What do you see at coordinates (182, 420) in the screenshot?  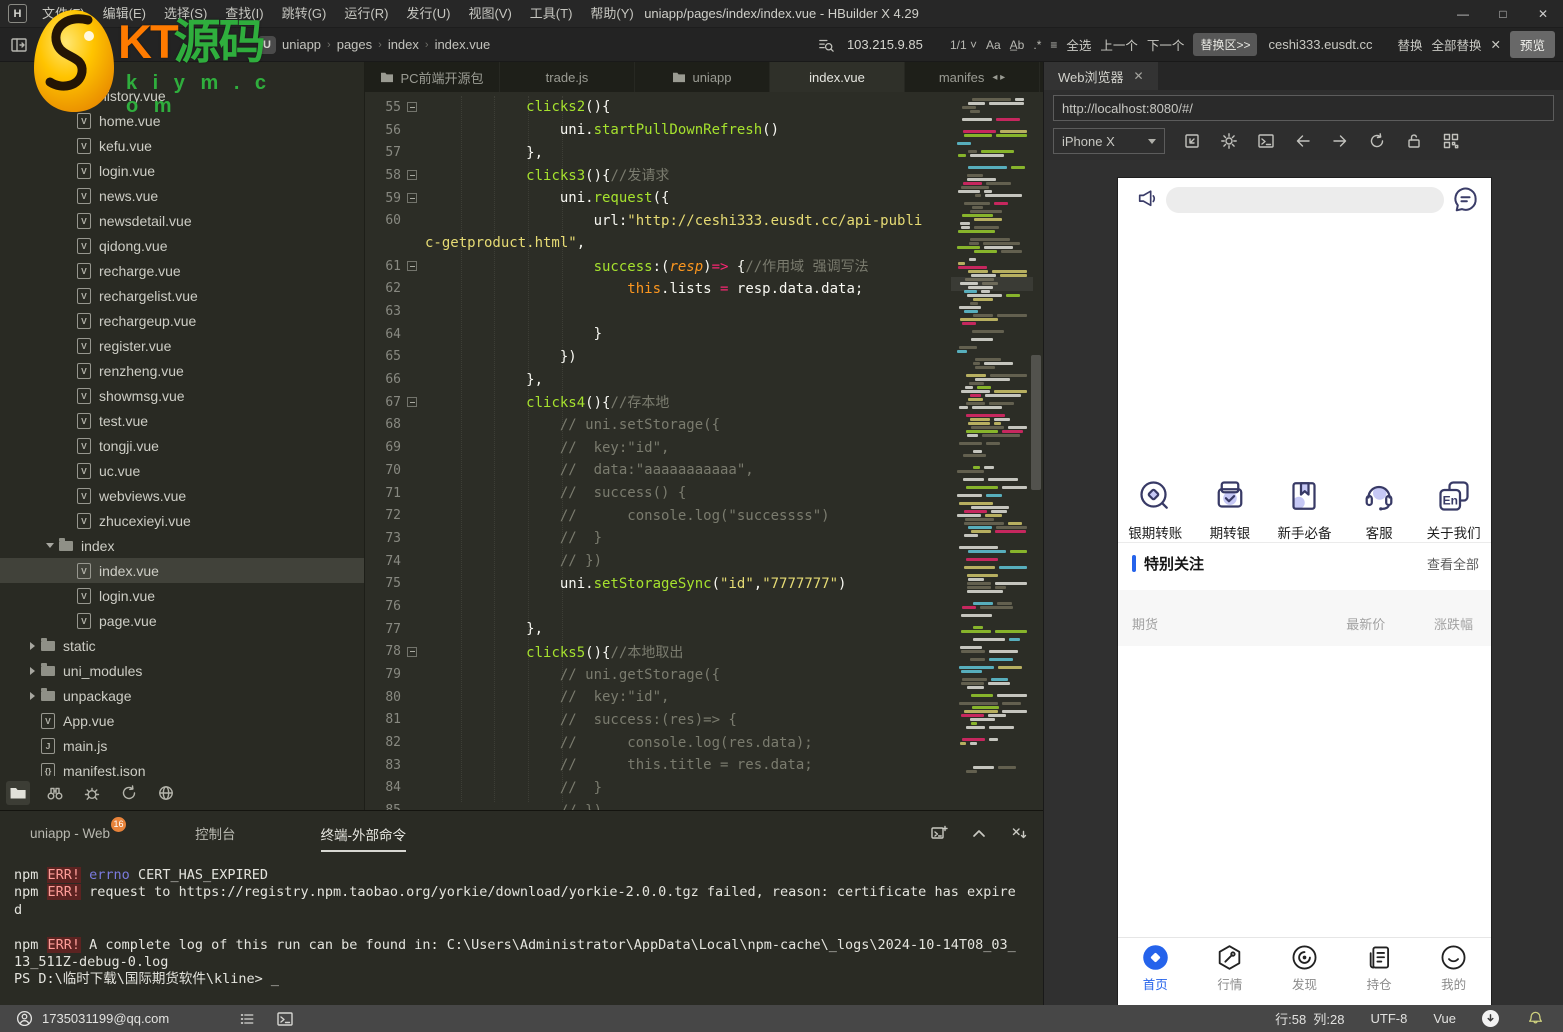 I see `tree-item-test.vue: Vtest.vue` at bounding box center [182, 420].